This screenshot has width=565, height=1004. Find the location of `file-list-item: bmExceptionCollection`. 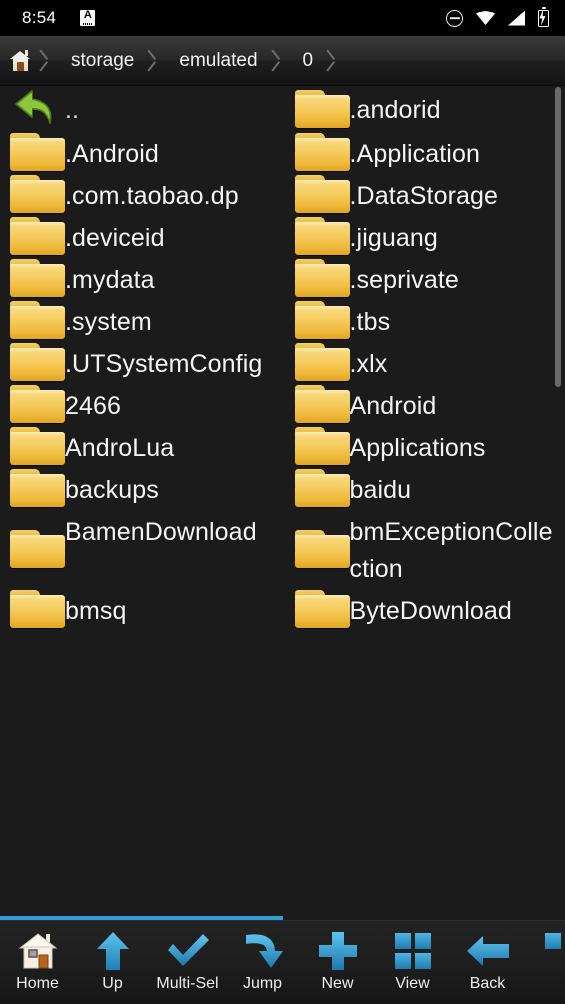

file-list-item: bmExceptionCollection is located at coordinates (424, 548).